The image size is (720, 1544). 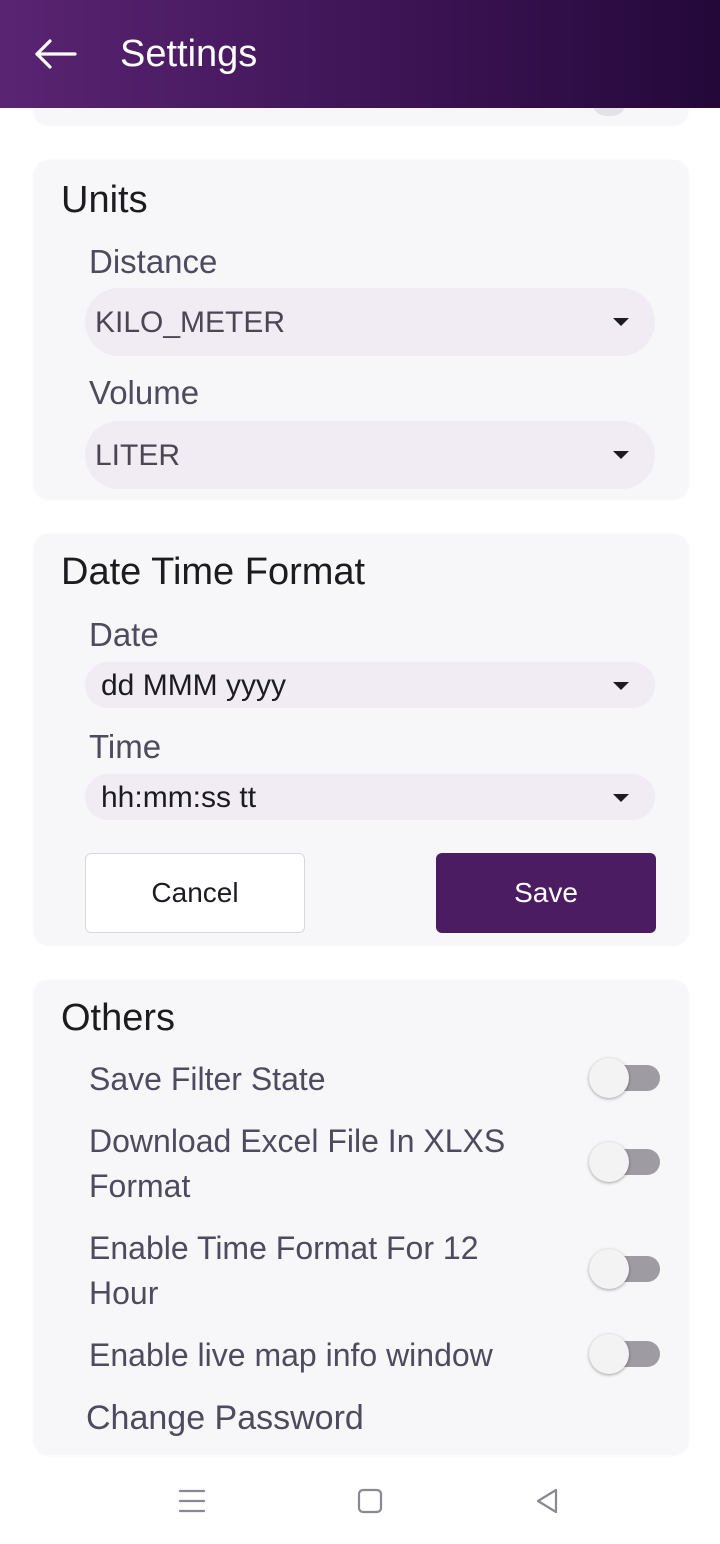 I want to click on download-excel-xlxs-label: Download Excel File In XLXS Format, so click(x=297, y=1163).